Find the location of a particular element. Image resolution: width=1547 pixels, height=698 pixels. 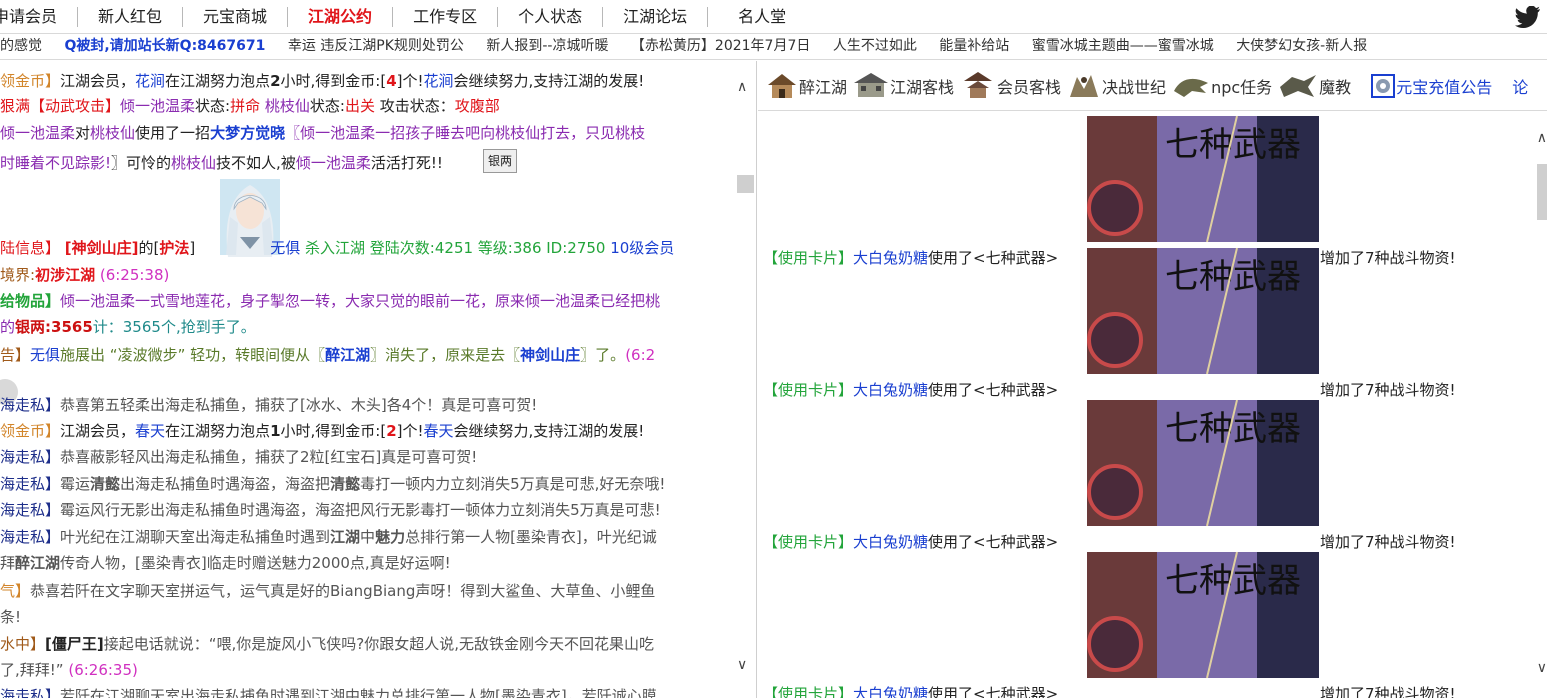

chat-user: [僵尸王] is located at coordinates (74, 644).